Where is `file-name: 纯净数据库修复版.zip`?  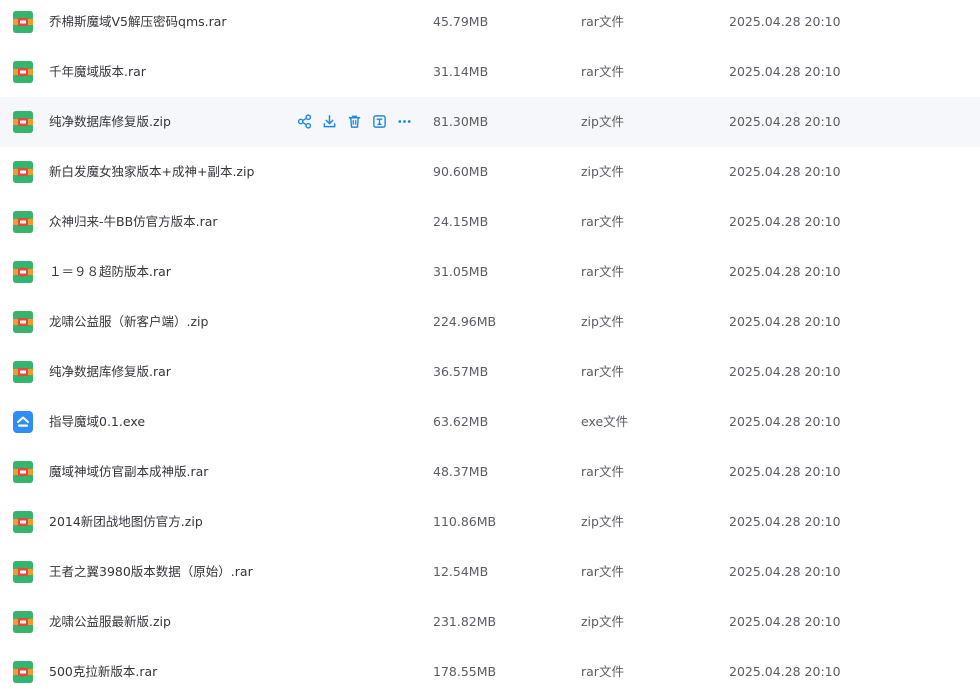
file-name: 纯净数据库修复版.zip is located at coordinates (110, 122).